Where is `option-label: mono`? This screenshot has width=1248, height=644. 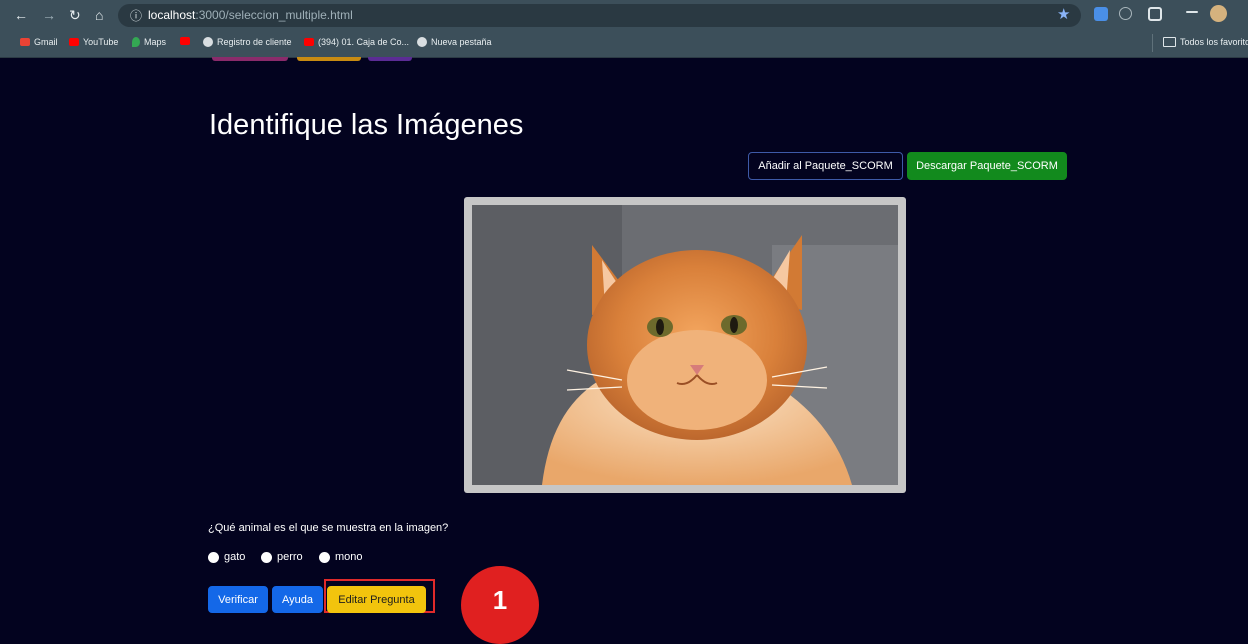
option-label: mono is located at coordinates (349, 557).